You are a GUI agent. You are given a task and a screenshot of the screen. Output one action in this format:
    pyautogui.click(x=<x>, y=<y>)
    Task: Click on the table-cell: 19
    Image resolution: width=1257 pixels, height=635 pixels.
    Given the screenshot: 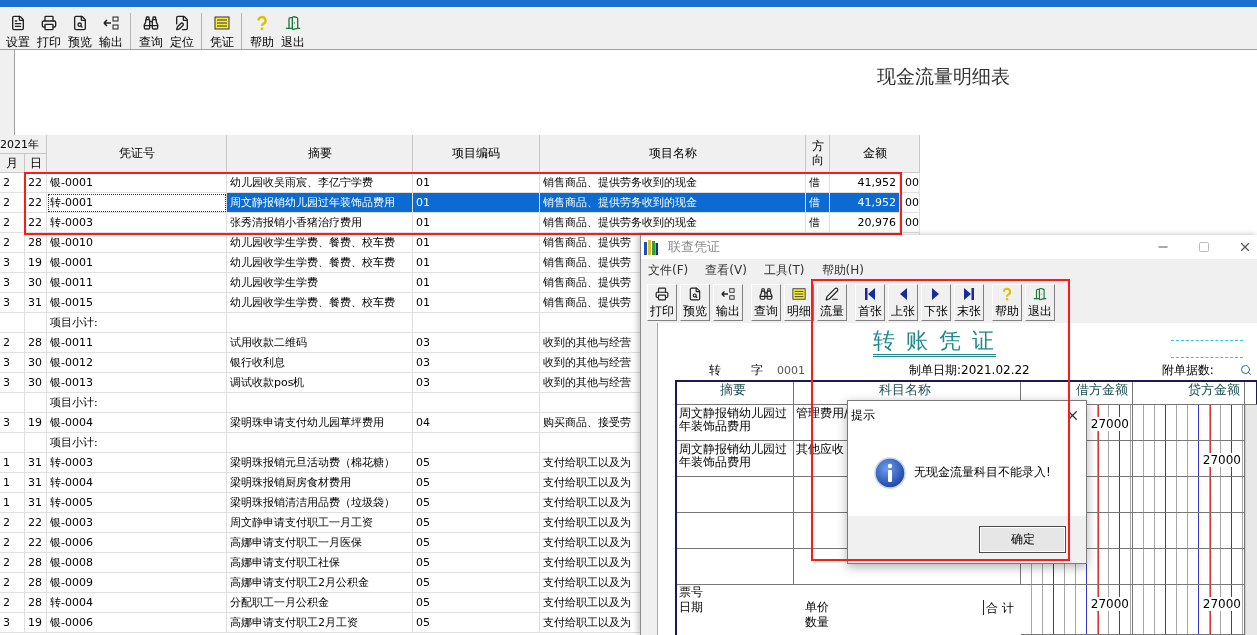 What is the action you would take?
    pyautogui.click(x=36, y=623)
    